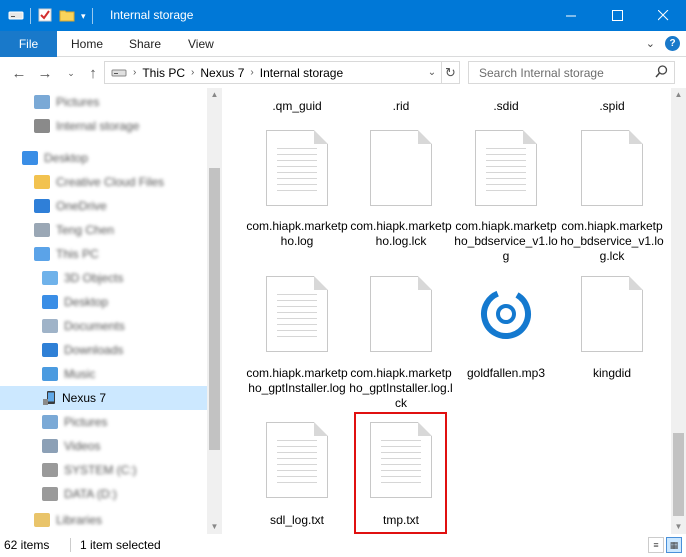 The height and width of the screenshot is (557, 686). I want to click on file-item: com.hiapk.marketpho_gptInstaller.log, so click(297, 346).